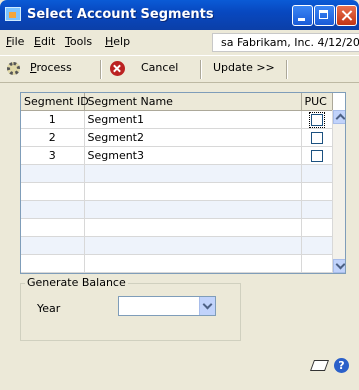  I want to click on close-button, so click(346, 15).